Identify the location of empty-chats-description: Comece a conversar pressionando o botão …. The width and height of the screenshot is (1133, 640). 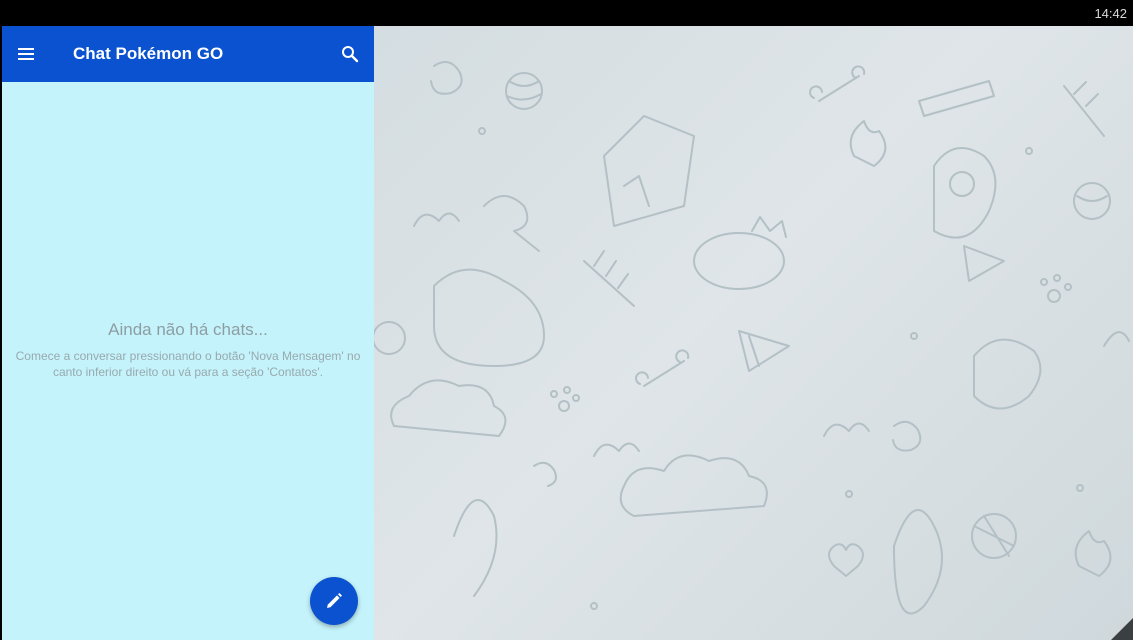
(188, 364).